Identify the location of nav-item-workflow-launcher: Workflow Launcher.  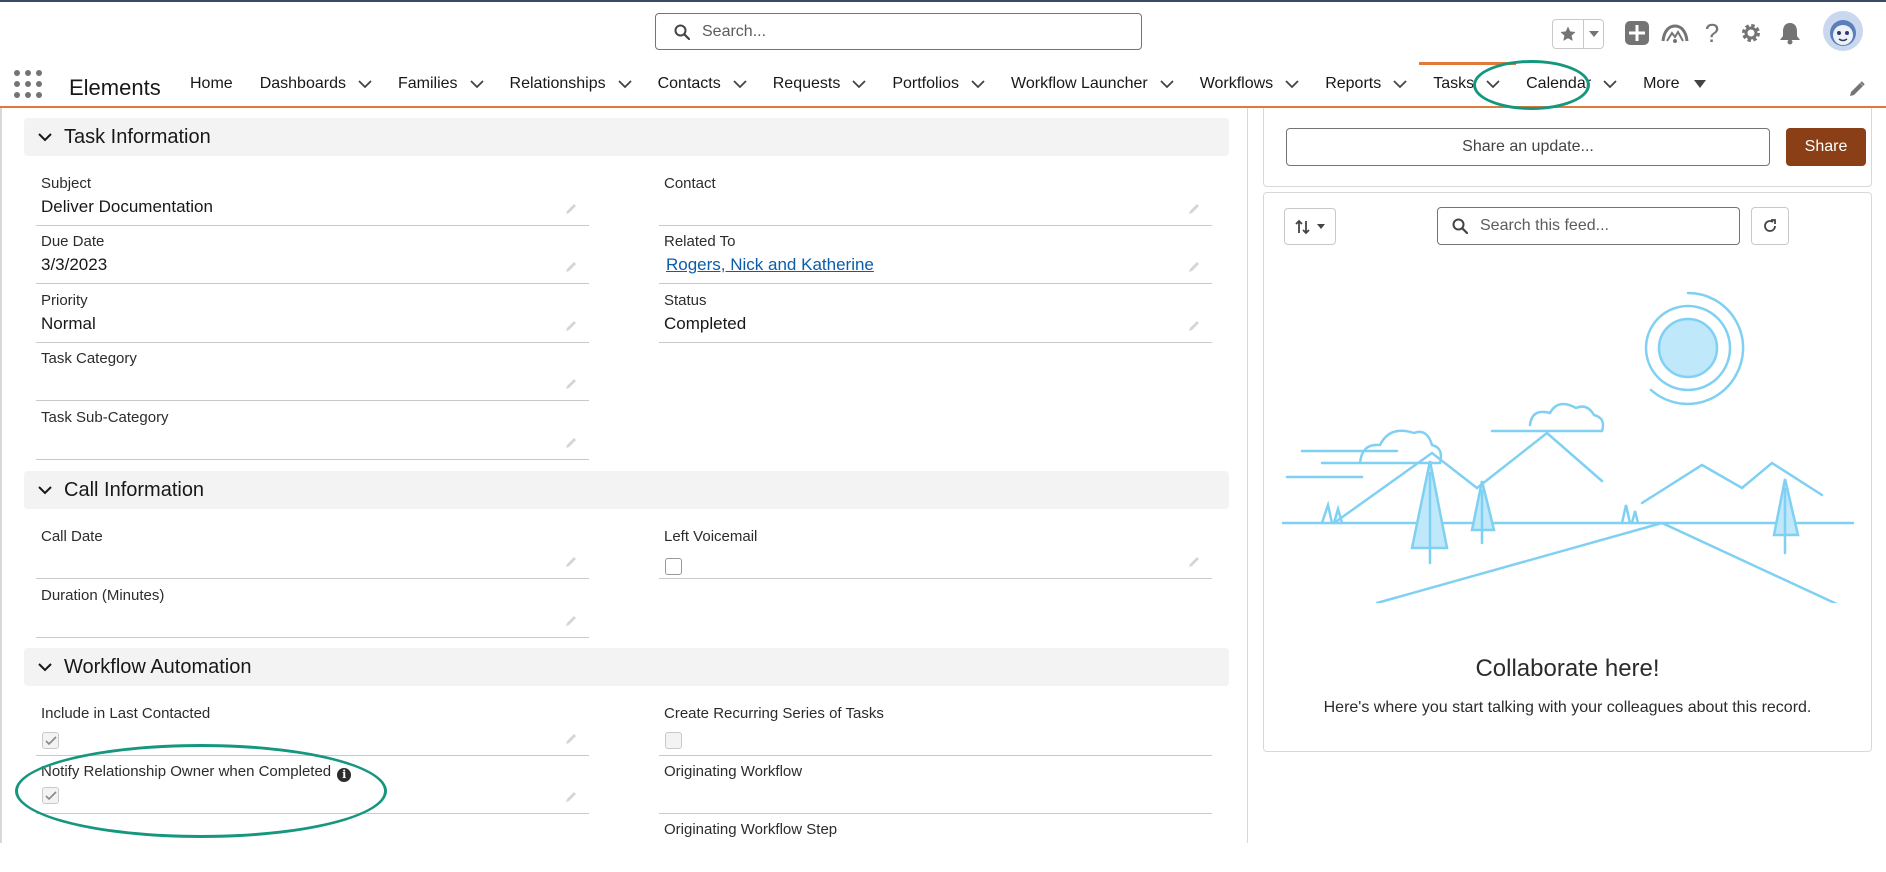
(1105, 84).